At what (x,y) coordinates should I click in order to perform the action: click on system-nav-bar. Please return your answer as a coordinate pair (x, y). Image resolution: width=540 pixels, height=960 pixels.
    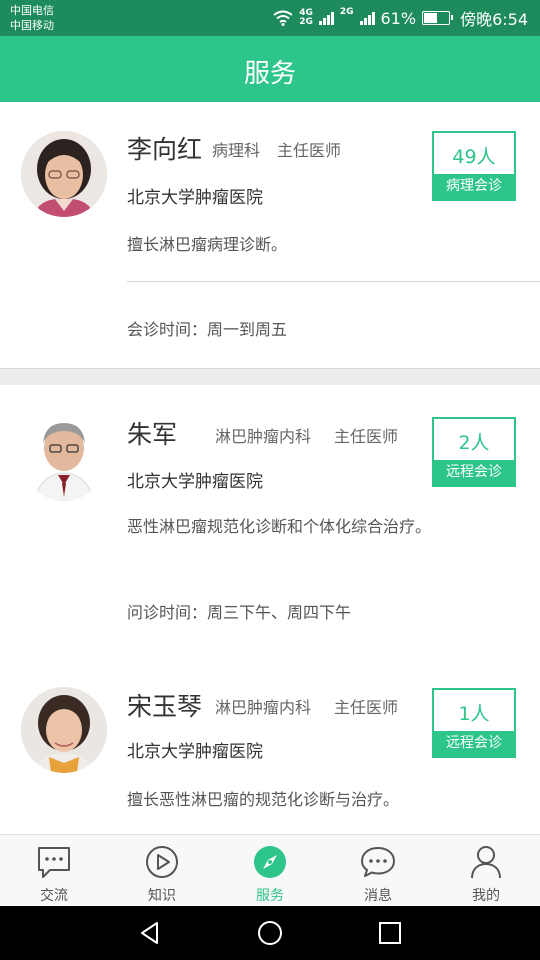
    Looking at the image, I should click on (270, 933).